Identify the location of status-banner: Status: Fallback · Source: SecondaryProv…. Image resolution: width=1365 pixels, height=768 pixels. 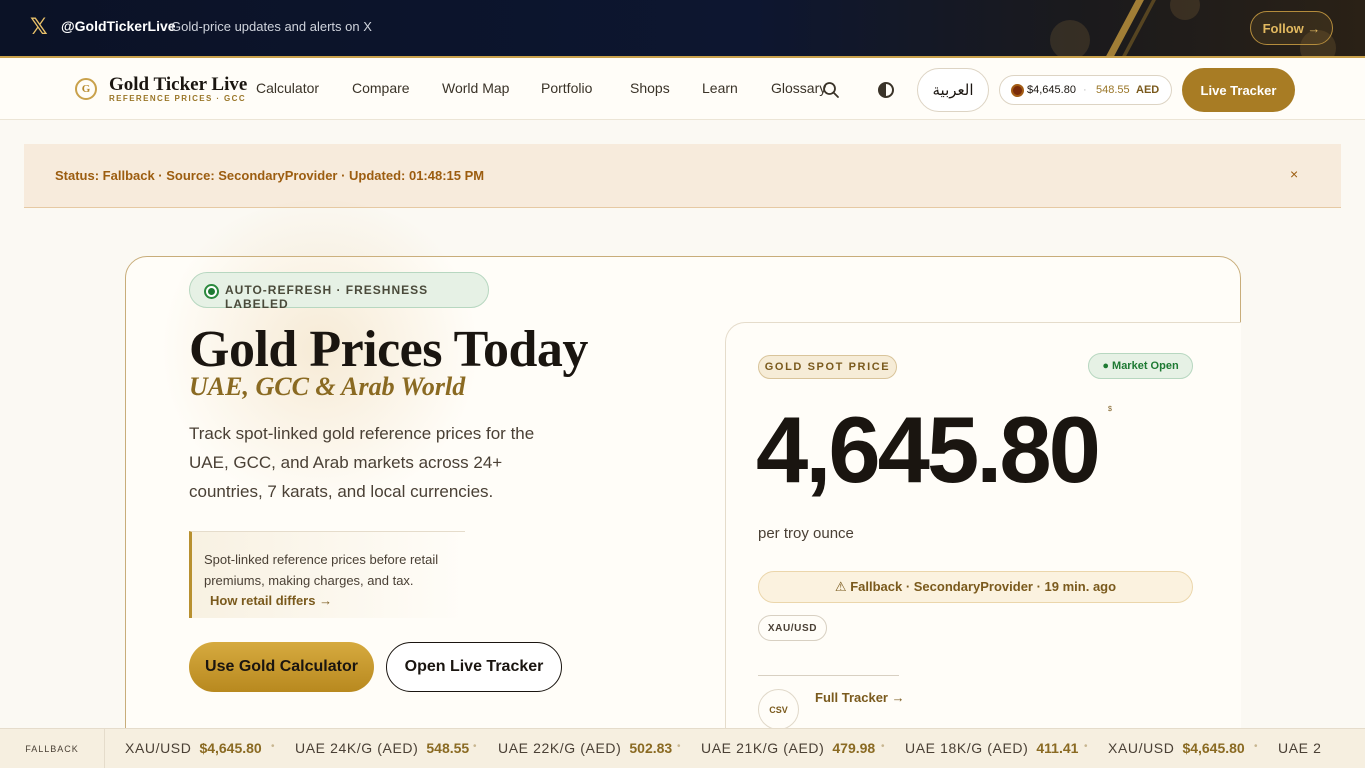
(682, 176).